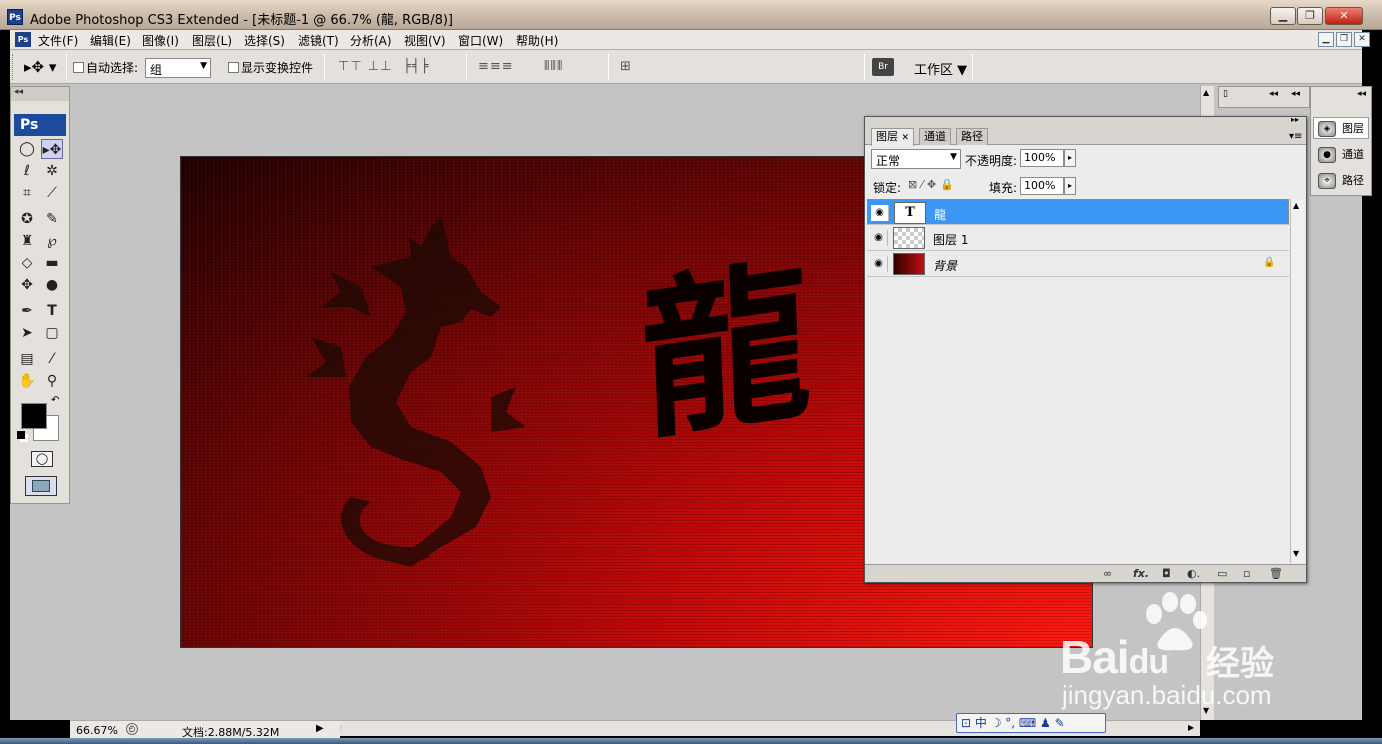  I want to click on layer-row-text: ◉ T 龍, so click(1078, 212).